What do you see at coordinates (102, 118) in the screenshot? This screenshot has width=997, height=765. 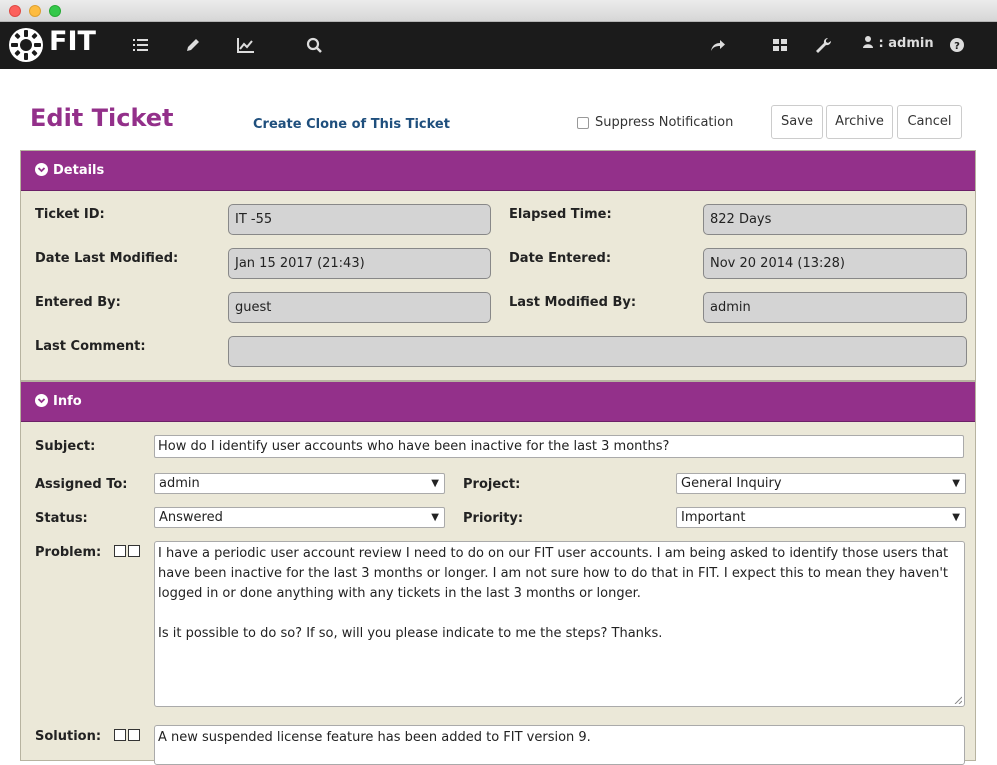 I see `page-title: Edit Ticket` at bounding box center [102, 118].